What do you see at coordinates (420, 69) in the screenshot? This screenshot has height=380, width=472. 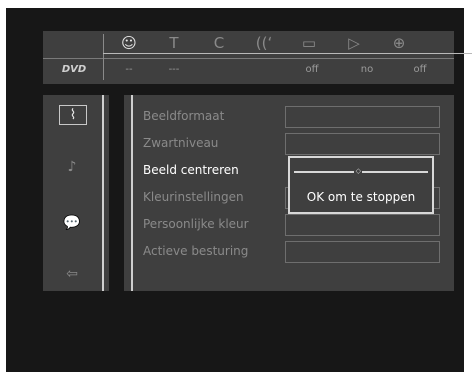 I see `zoom-value: off` at bounding box center [420, 69].